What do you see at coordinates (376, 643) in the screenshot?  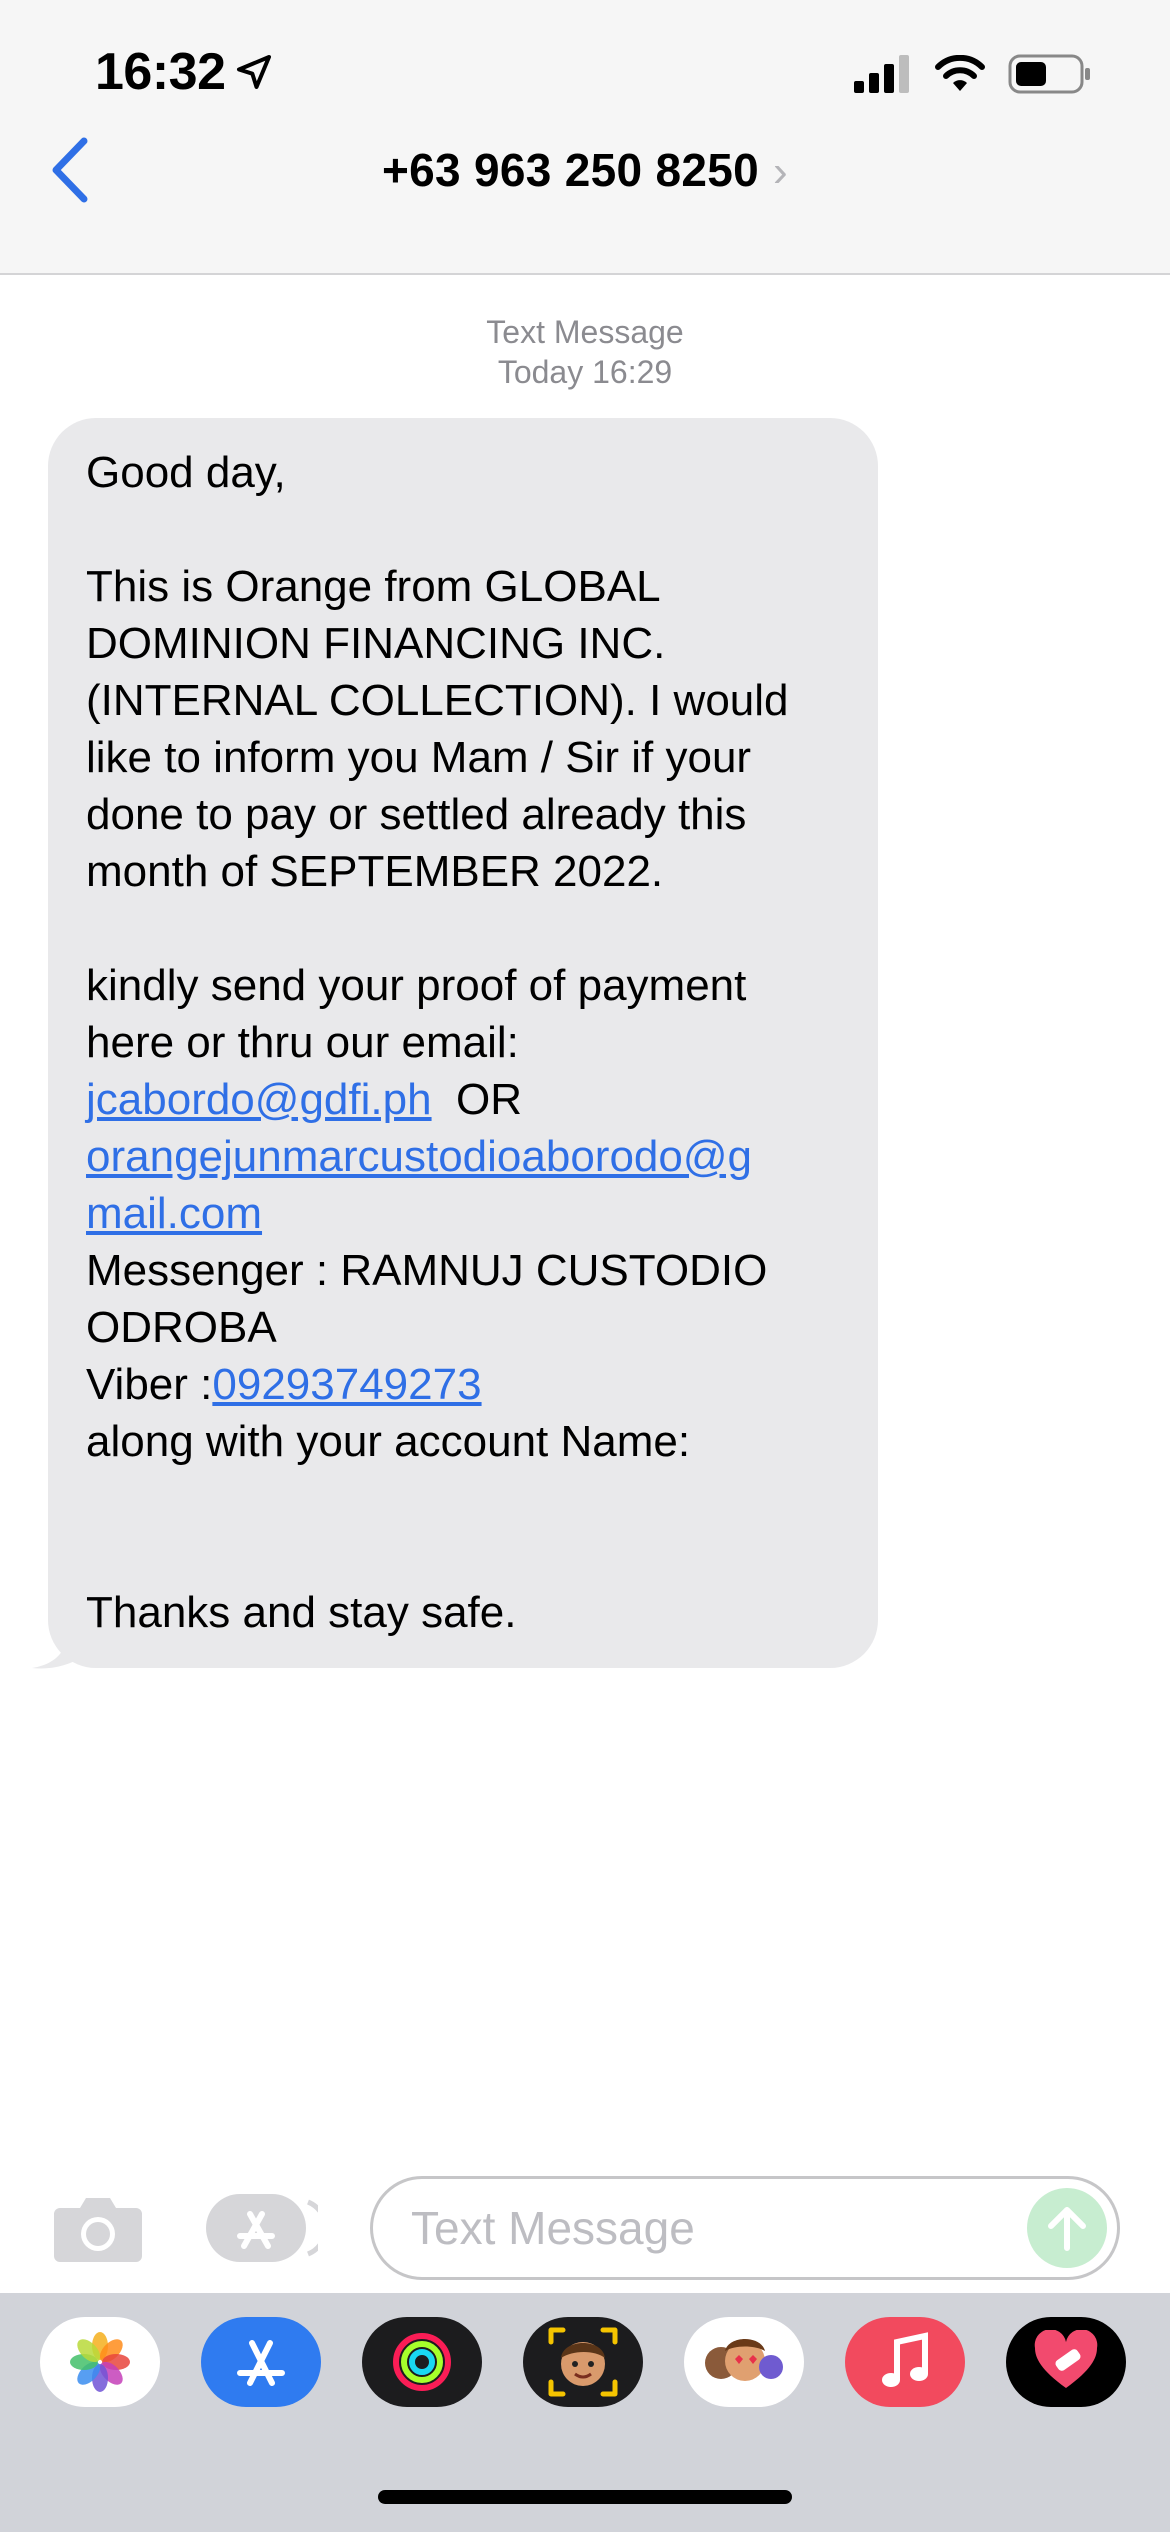 I see `message-line: DOMINION FINANCING INC.` at bounding box center [376, 643].